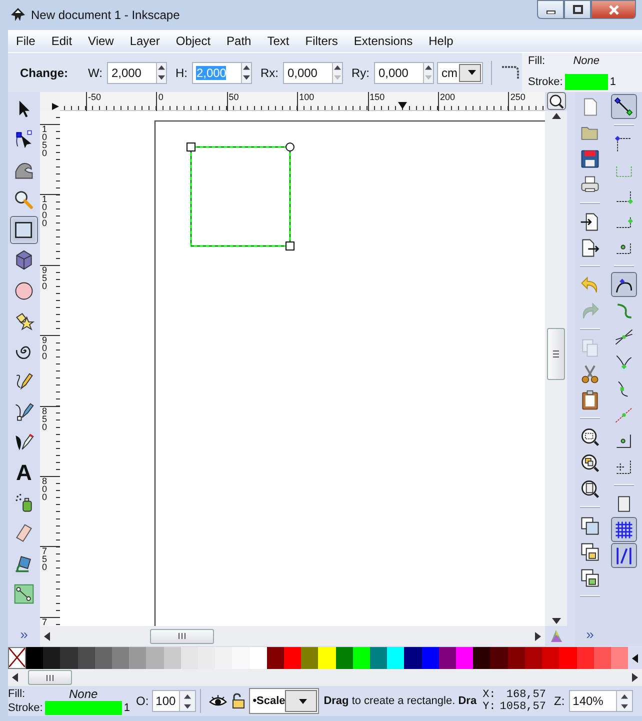 The width and height of the screenshot is (642, 721). What do you see at coordinates (556, 621) in the screenshot?
I see `scroll-down-icon` at bounding box center [556, 621].